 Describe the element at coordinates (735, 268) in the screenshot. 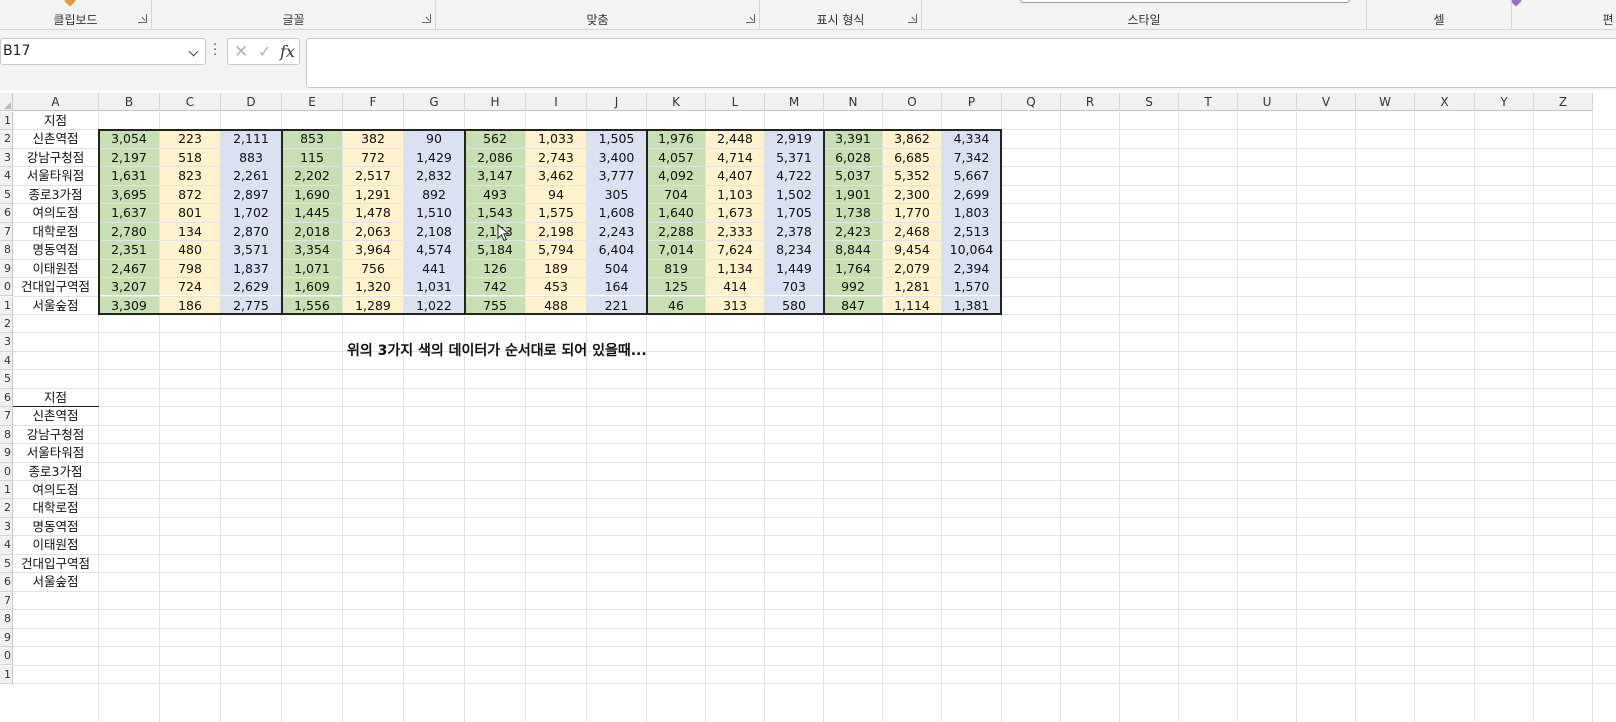

I see `data-cell: 1,134` at that location.